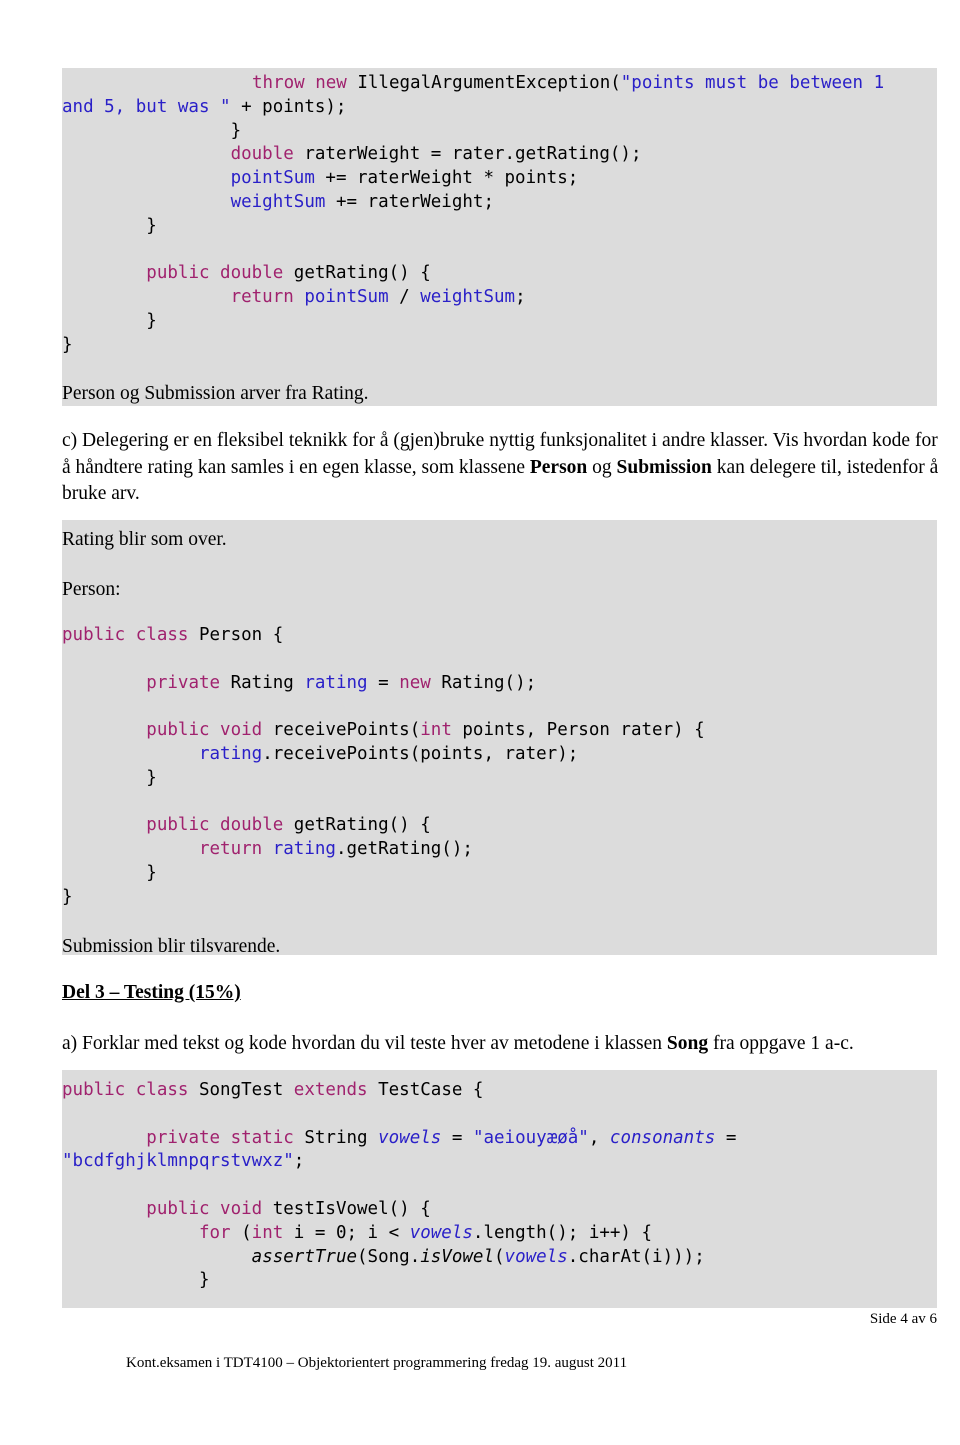 The height and width of the screenshot is (1445, 960). What do you see at coordinates (781, 1043) in the screenshot?
I see `task-a-text-2: fra oppgave 1 a-c.` at bounding box center [781, 1043].